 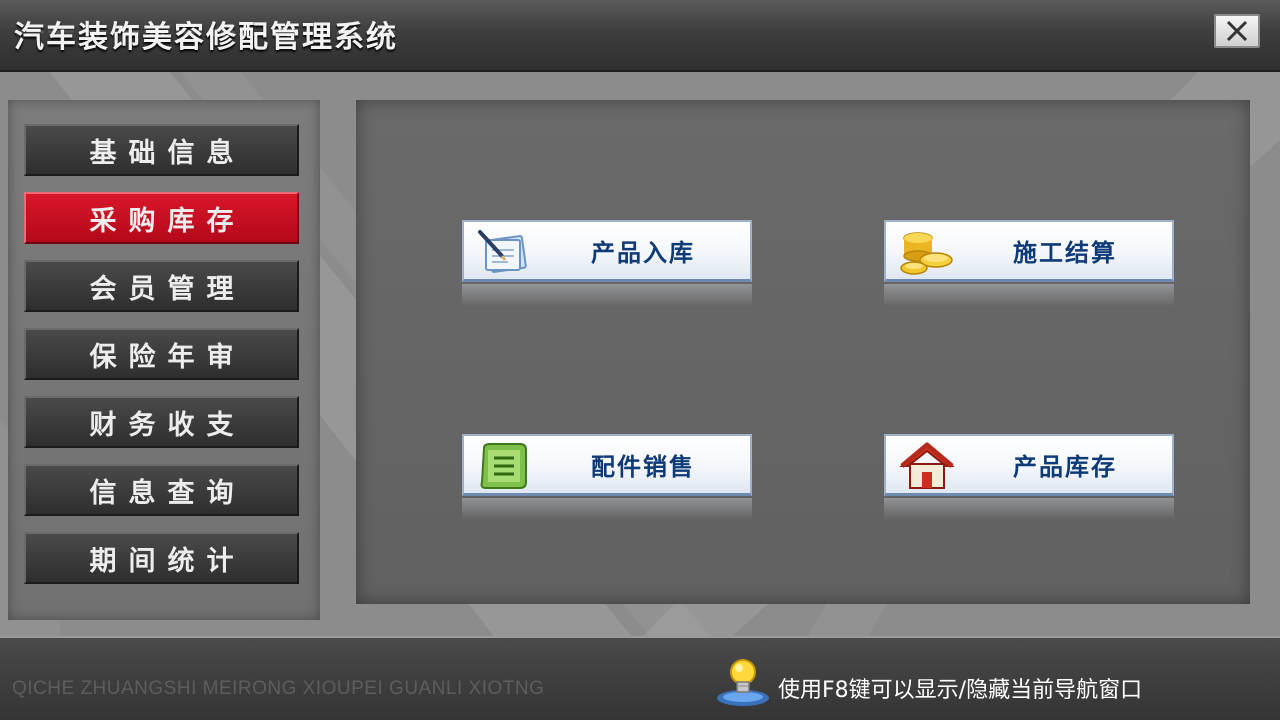 I want to click on nav-item-purchase-inventory: 采购库存, so click(x=161, y=218).